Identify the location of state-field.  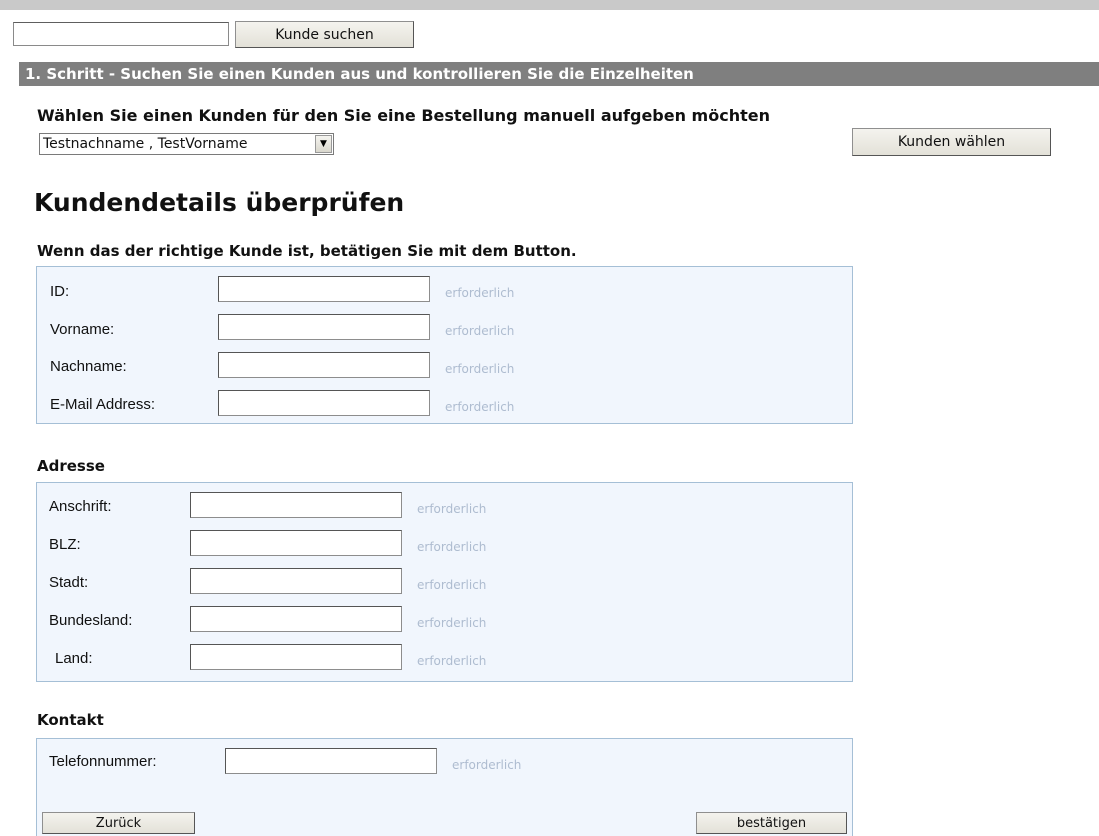
(296, 619).